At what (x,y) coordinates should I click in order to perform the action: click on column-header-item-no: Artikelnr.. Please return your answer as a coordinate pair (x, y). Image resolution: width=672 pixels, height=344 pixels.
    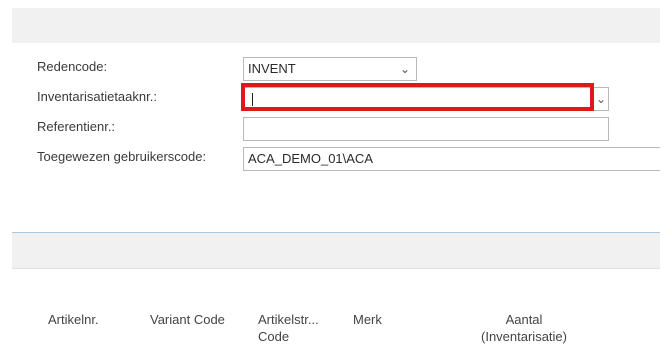
    Looking at the image, I should click on (73, 319).